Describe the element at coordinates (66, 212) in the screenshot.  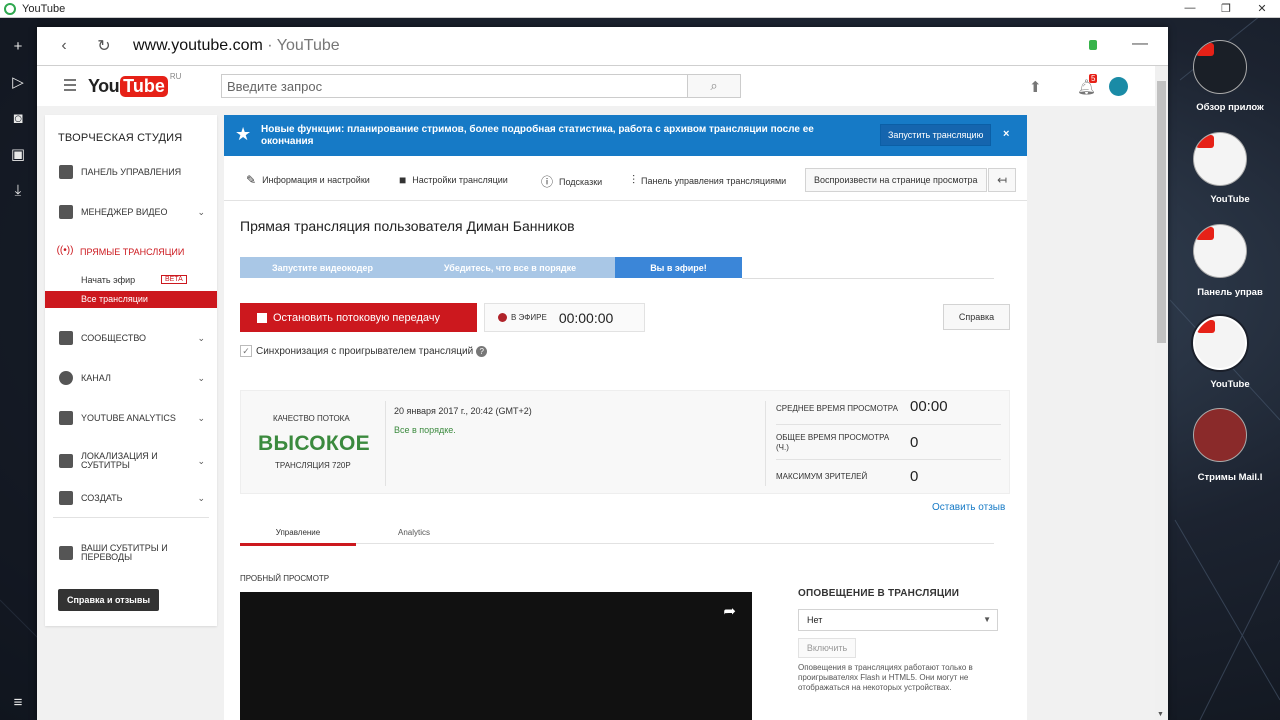
I see `video-manager-icon` at that location.